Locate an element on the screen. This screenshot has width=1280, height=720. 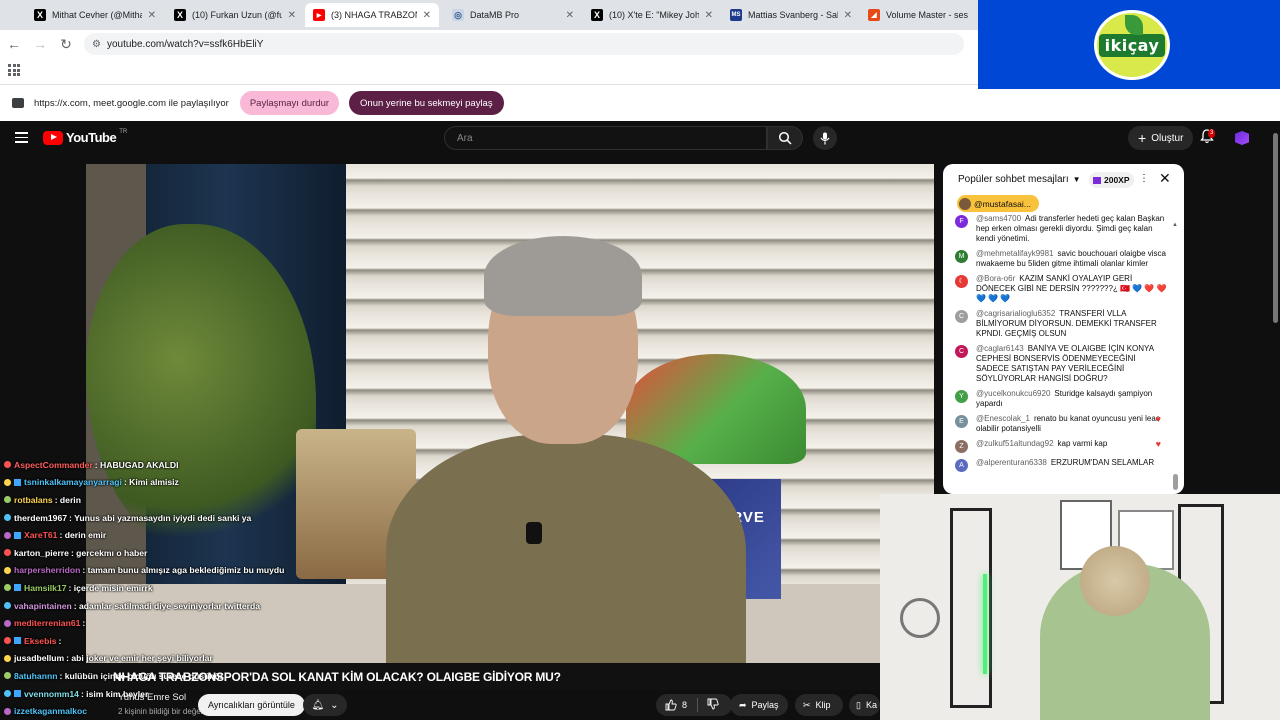
chat-username: @sams4700 is located at coordinates (998, 218).